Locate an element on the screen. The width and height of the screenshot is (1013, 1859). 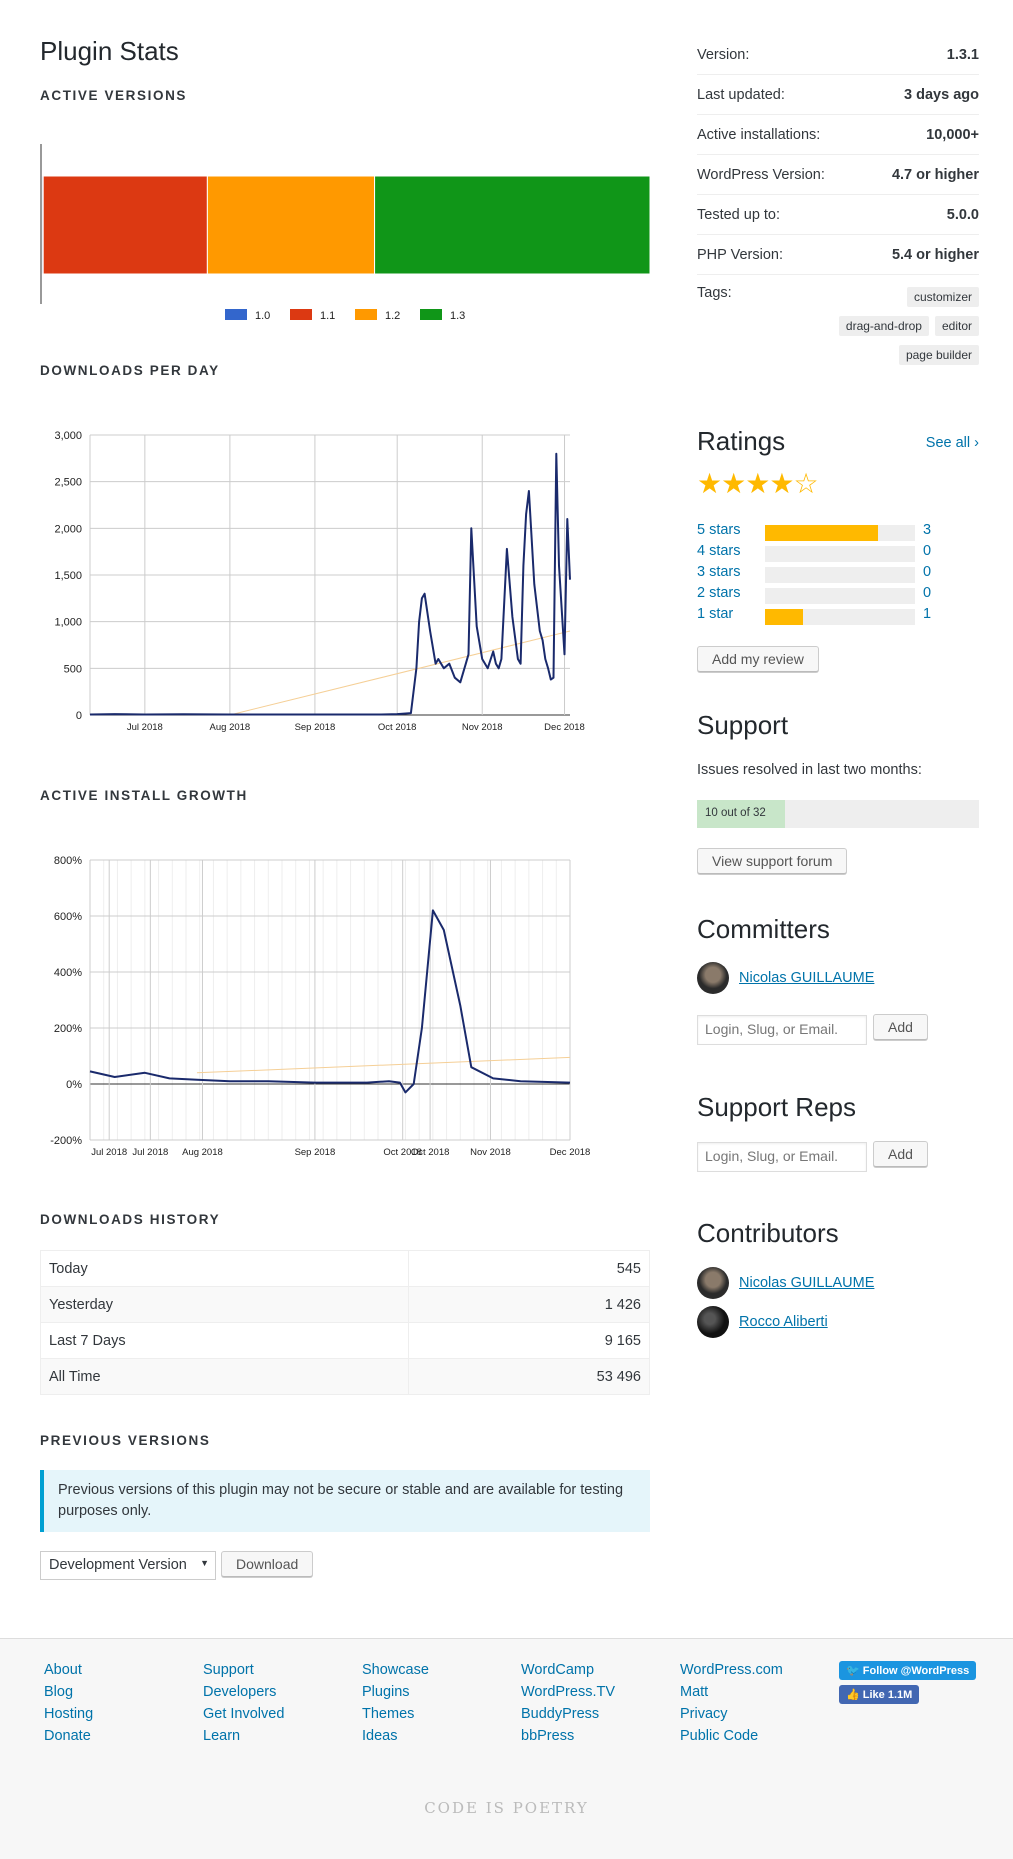
legend-label: 1.3 is located at coordinates (457, 316).